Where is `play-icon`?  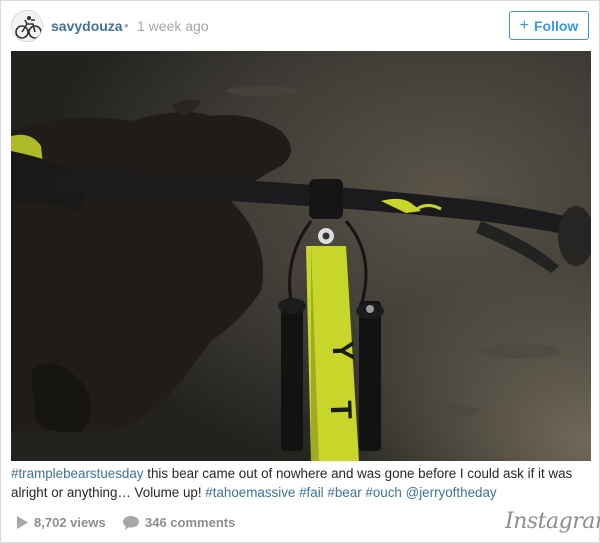
play-icon is located at coordinates (22, 522).